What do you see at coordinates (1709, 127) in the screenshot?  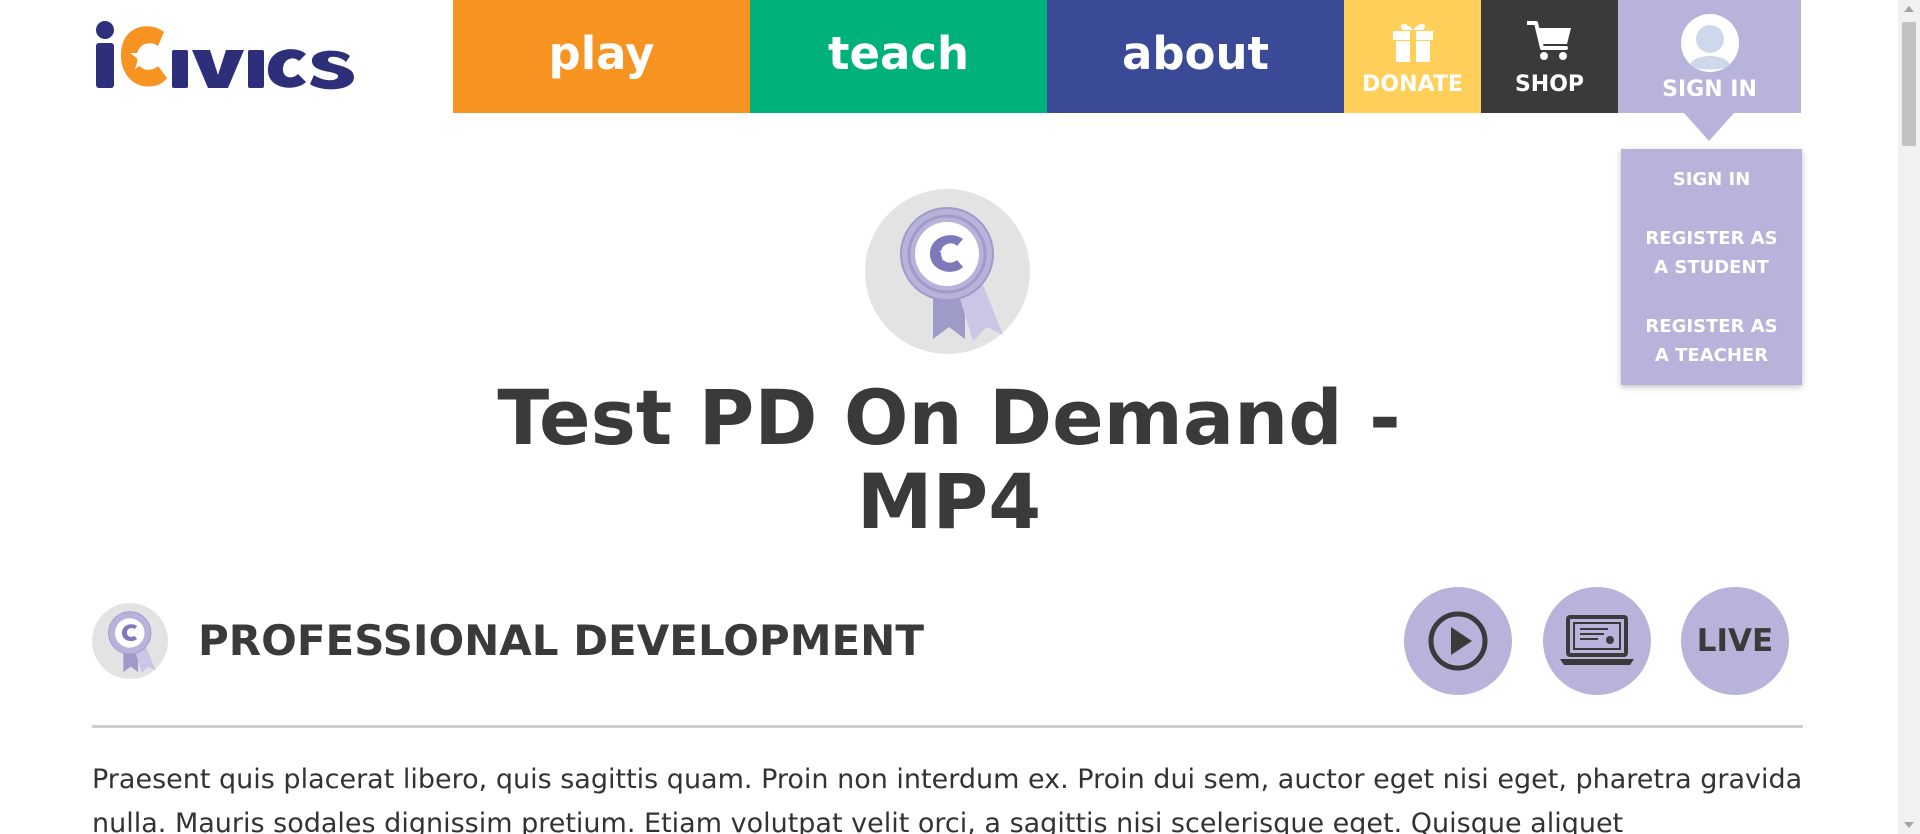 I see `signin-caret` at bounding box center [1709, 127].